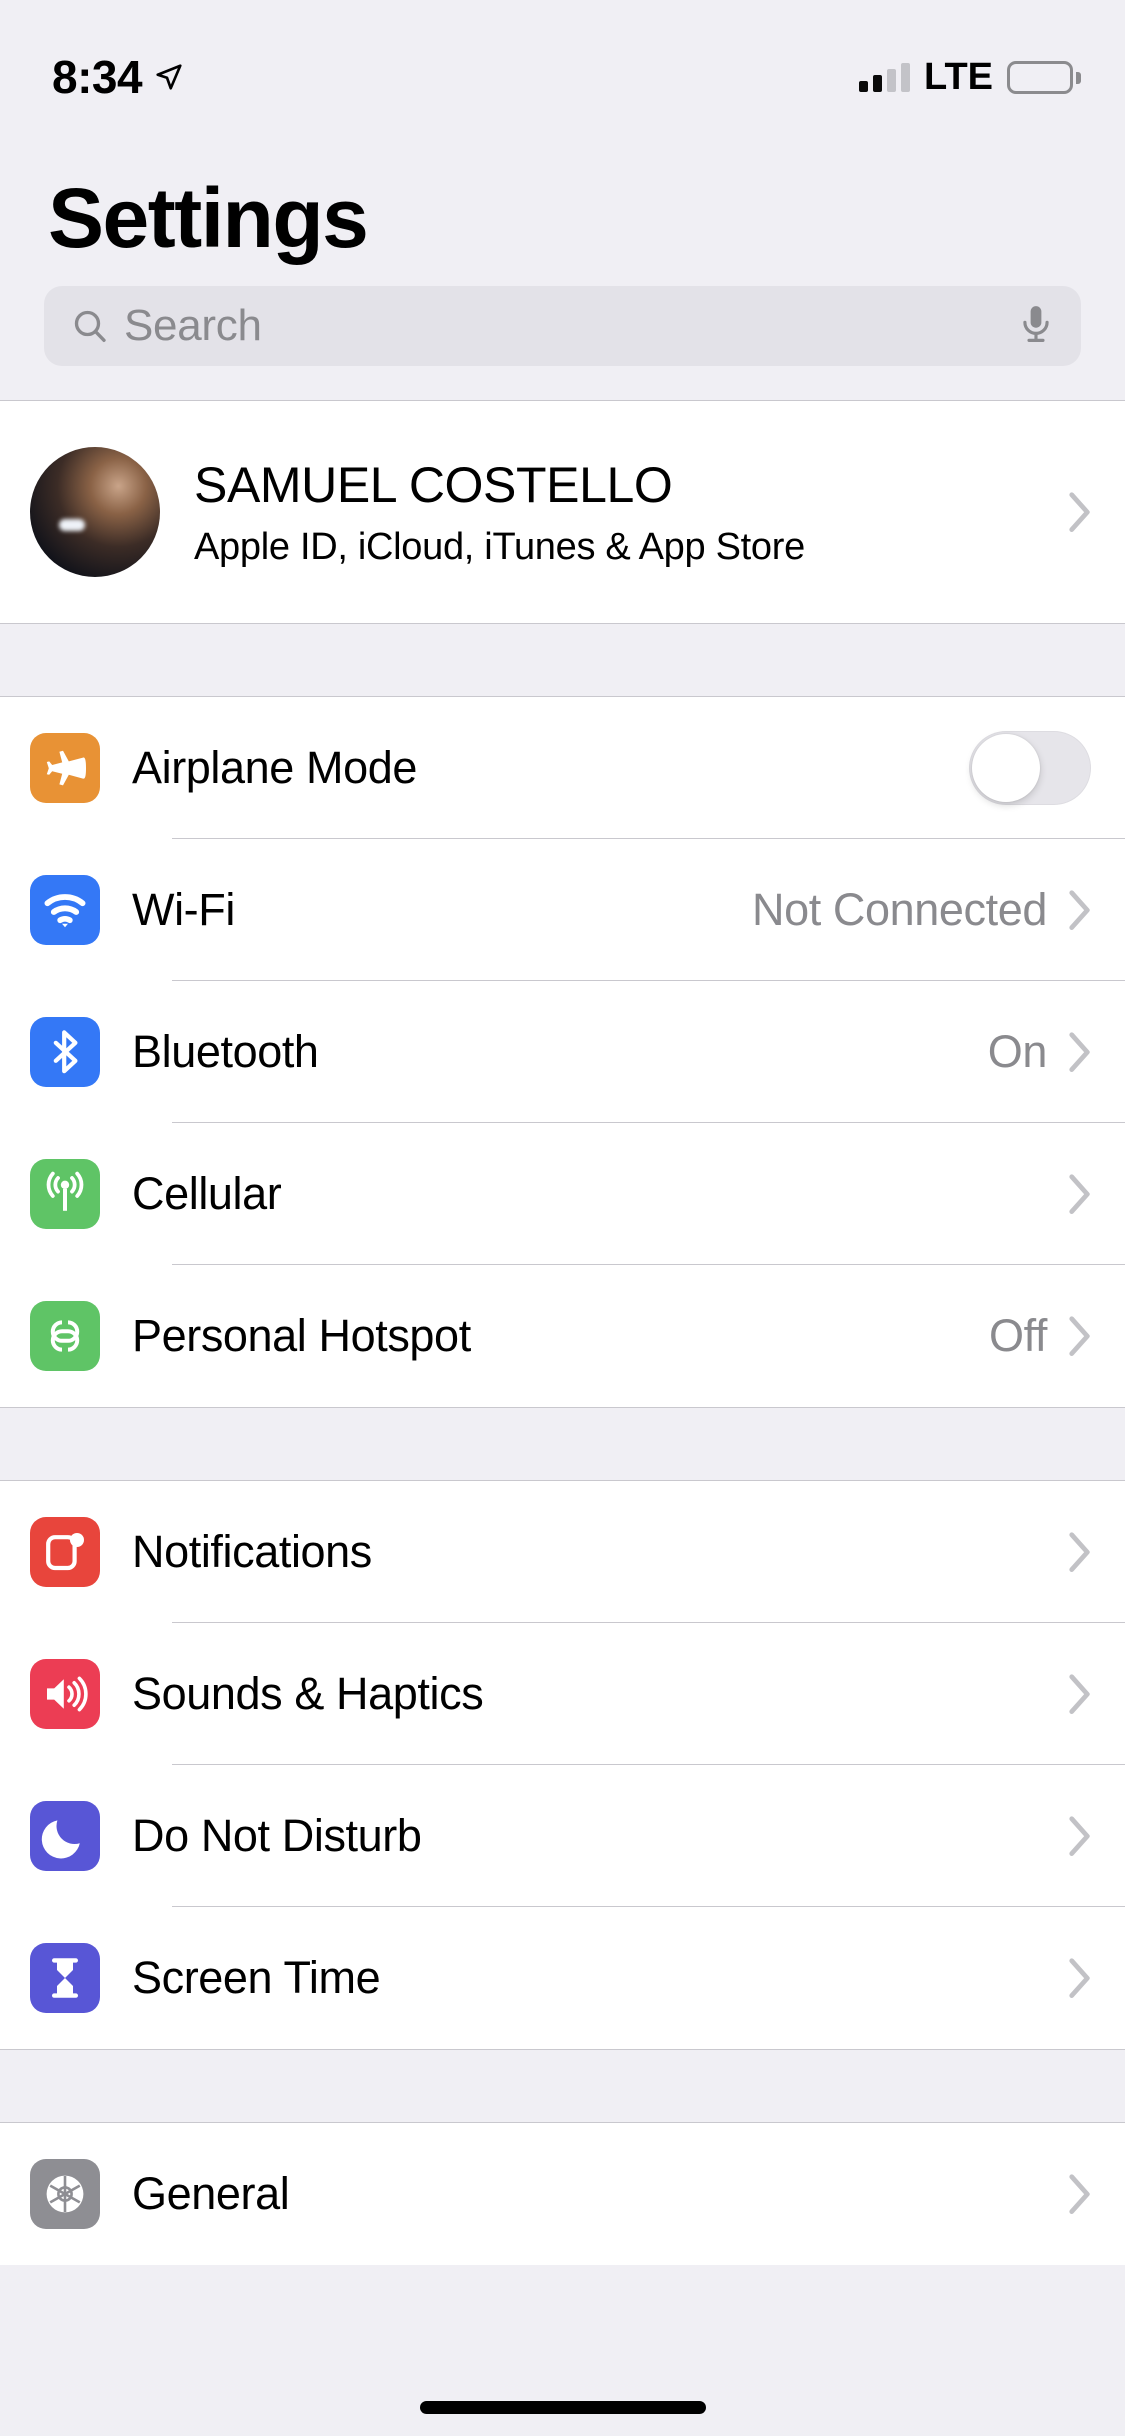 The image size is (1125, 2436). Describe the element at coordinates (95, 512) in the screenshot. I see `avatar` at that location.